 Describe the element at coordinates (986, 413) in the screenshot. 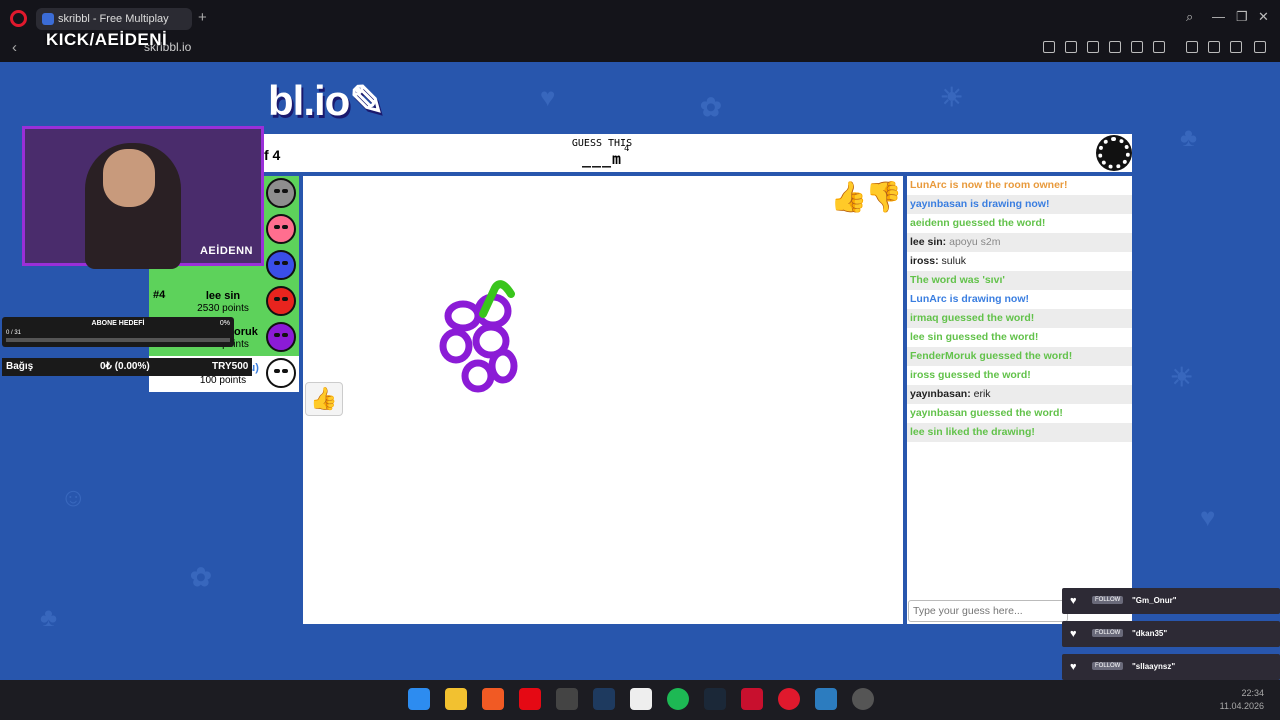

I see `chat-text: yayınbasan guessed the word!` at that location.